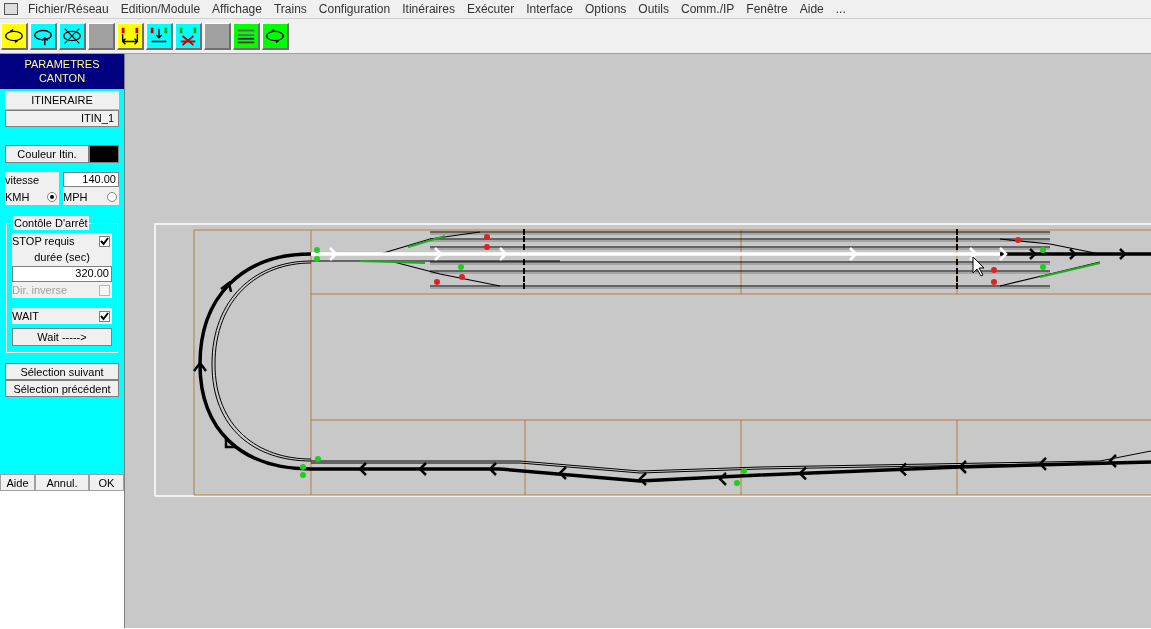  I want to click on unit-label: MPH, so click(75, 197).